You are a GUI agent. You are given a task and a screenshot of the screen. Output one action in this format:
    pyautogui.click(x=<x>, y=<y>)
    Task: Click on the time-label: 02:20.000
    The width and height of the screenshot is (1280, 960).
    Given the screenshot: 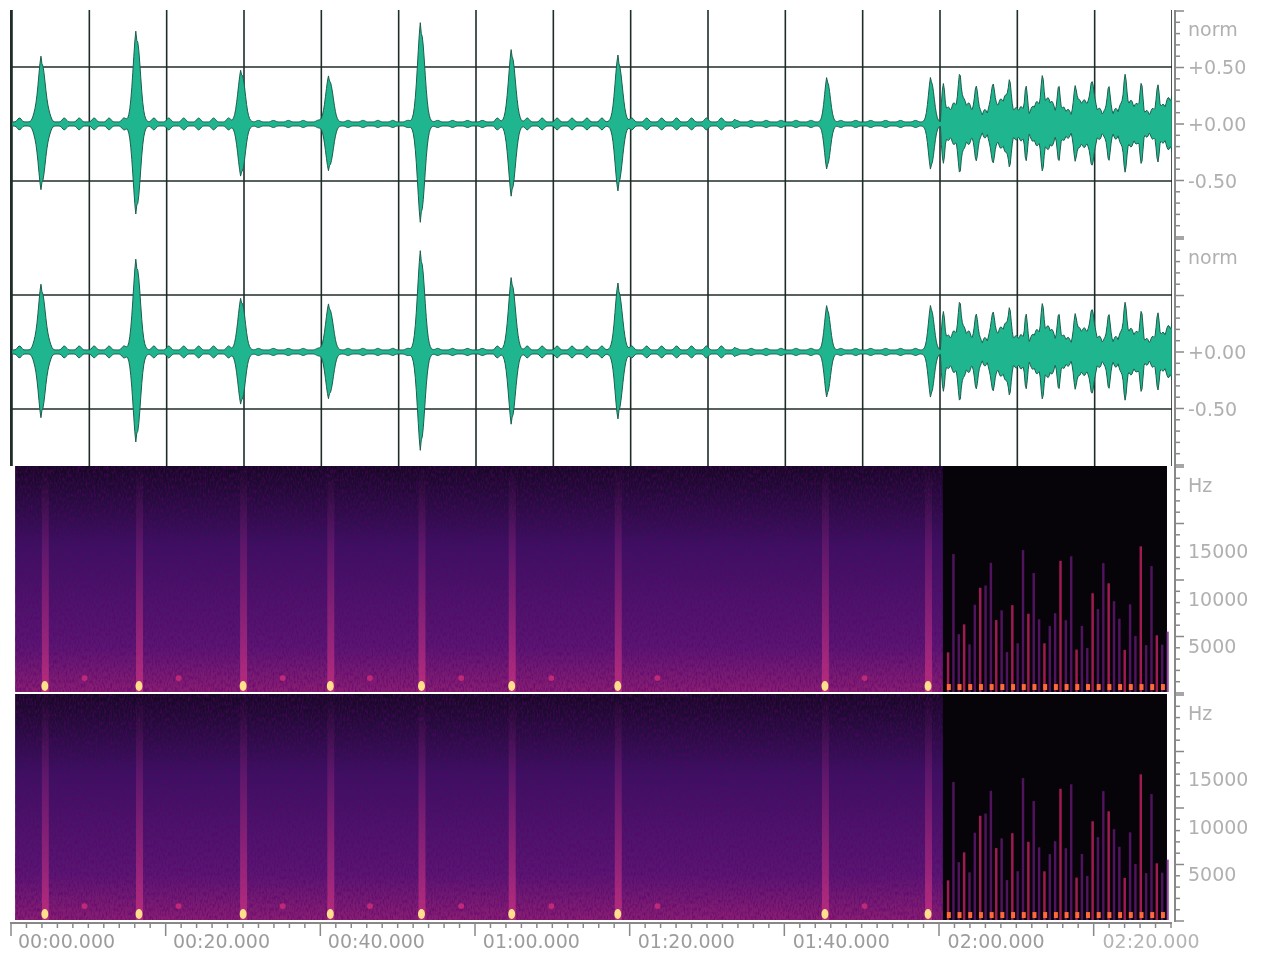 What is the action you would take?
    pyautogui.click(x=1151, y=941)
    